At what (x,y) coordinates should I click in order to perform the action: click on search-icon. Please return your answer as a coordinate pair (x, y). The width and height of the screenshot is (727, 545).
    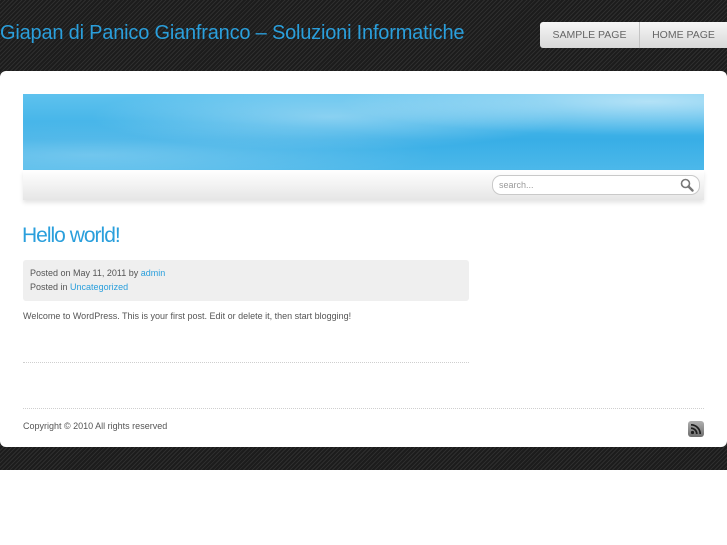
    Looking at the image, I should click on (687, 185).